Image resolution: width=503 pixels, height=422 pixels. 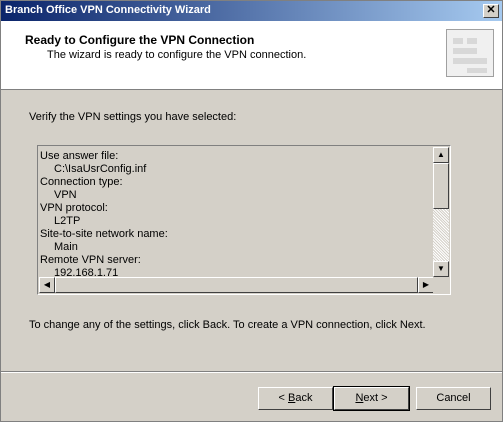 I want to click on button-separator, so click(x=251, y=372).